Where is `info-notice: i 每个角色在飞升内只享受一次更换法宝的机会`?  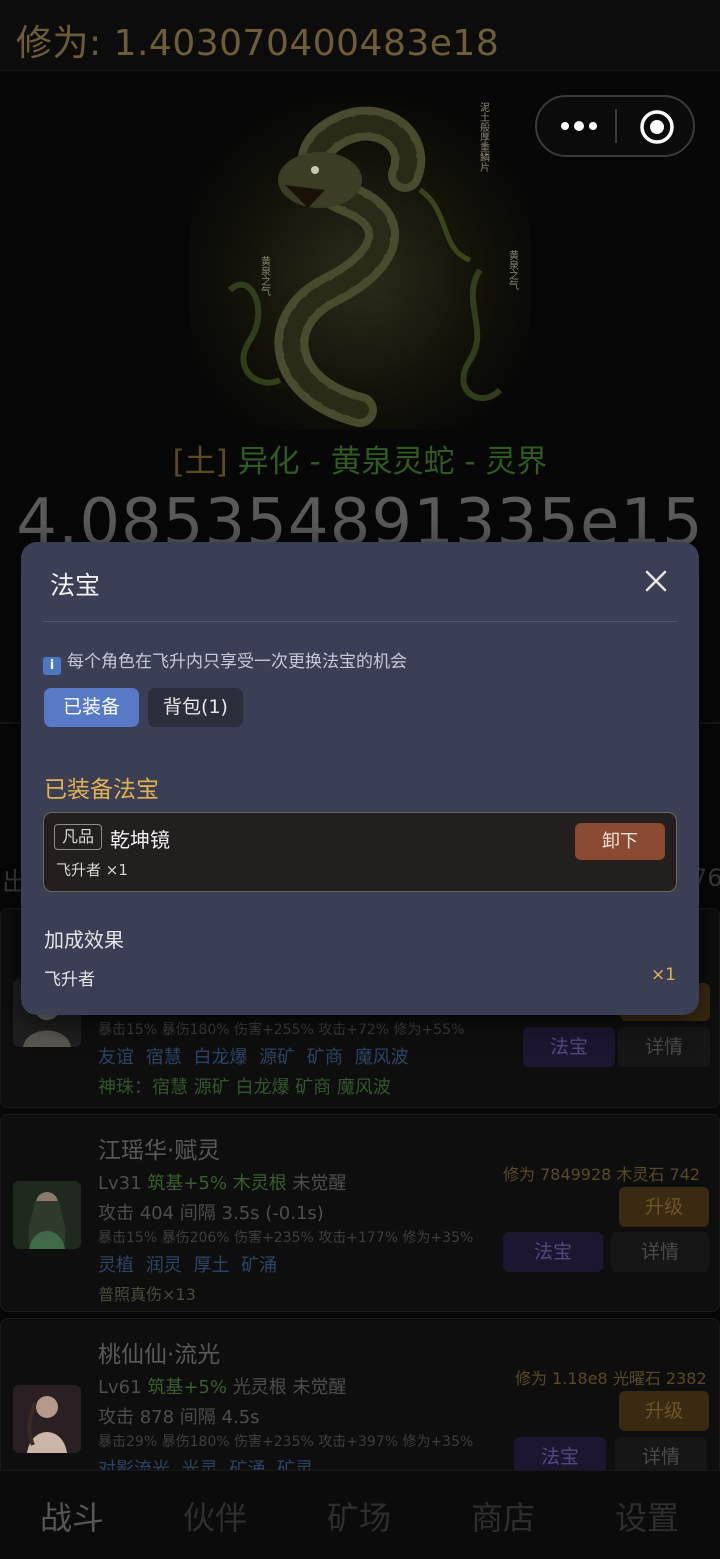 info-notice: i 每个角色在飞升内只享受一次更换法宝的机会 is located at coordinates (225, 661).